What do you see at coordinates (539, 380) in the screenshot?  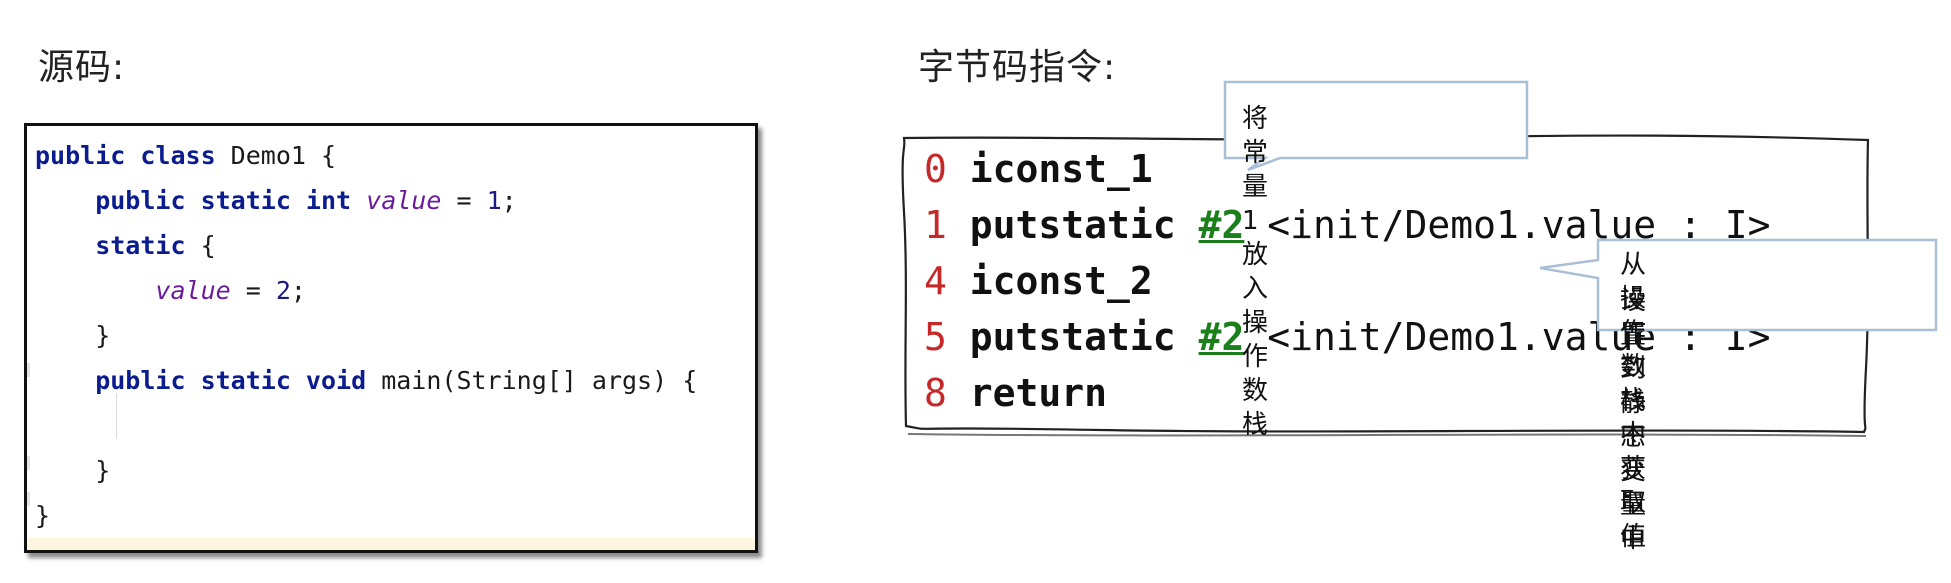 I see `code-text: main(String[] args) {` at bounding box center [539, 380].